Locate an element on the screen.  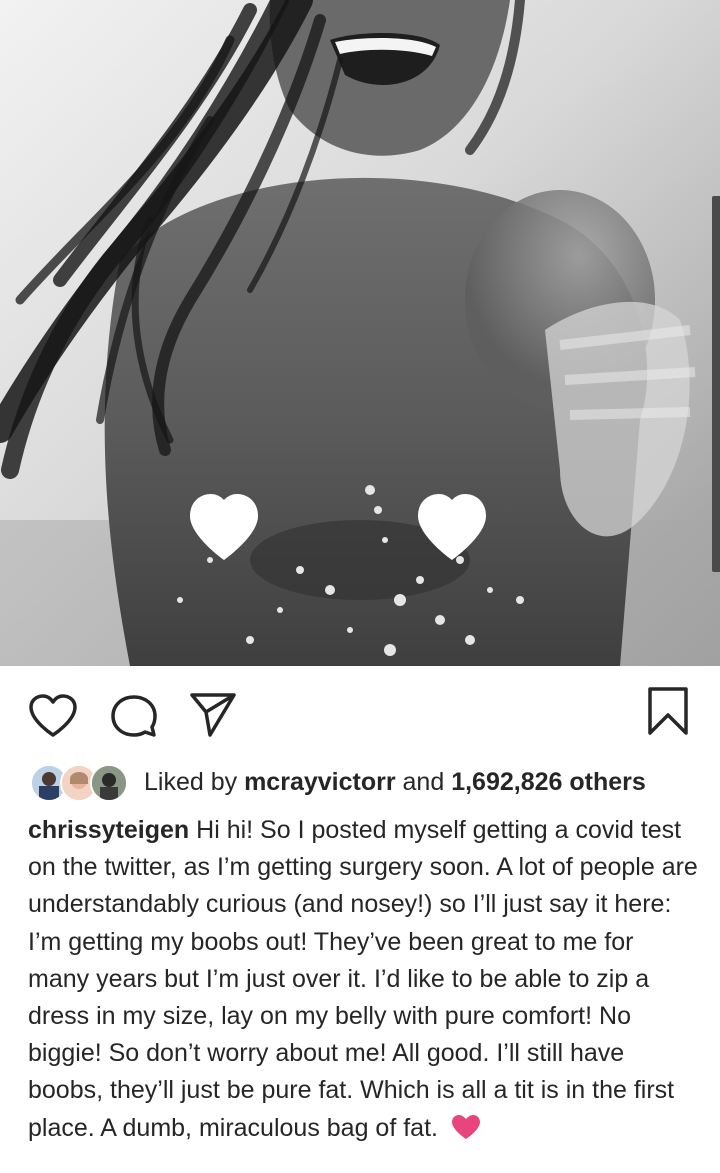
likes-count-link: 1,692,826 others is located at coordinates (548, 782).